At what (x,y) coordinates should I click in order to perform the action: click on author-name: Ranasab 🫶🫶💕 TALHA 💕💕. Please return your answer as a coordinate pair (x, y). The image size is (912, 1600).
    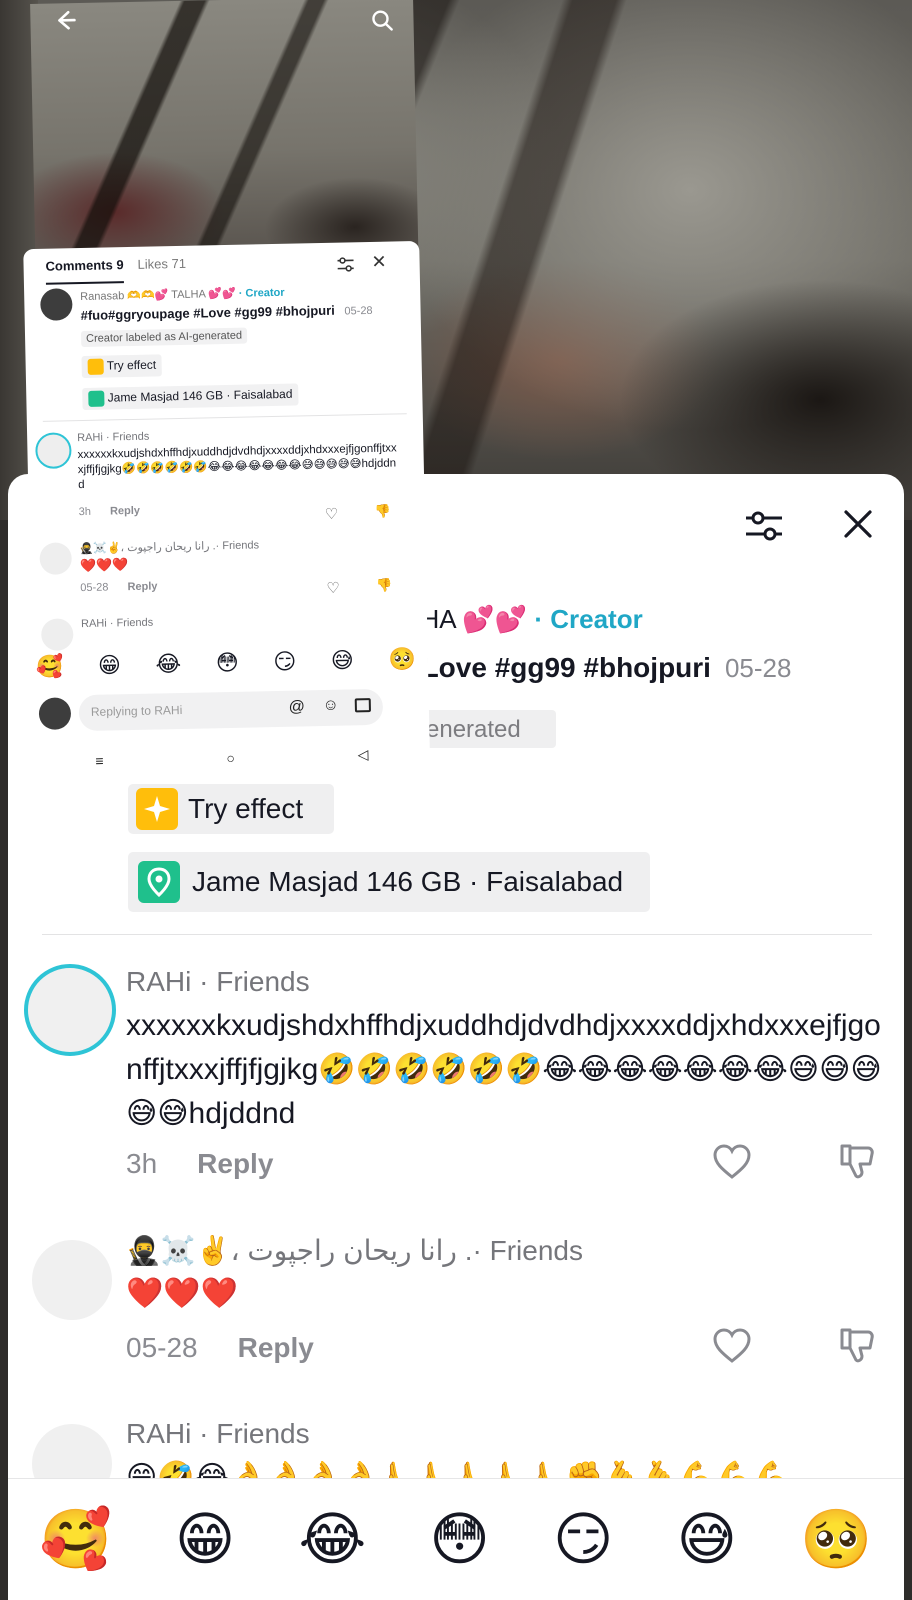
    Looking at the image, I should click on (158, 295).